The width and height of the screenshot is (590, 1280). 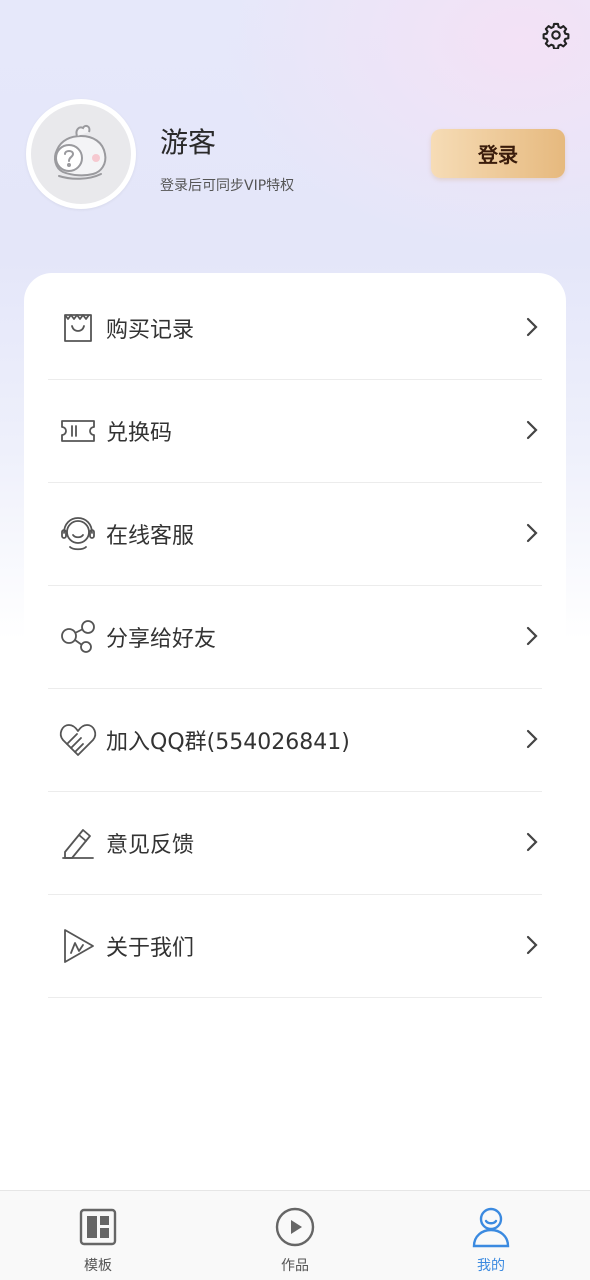 I want to click on tab-works: 作品, so click(x=295, y=1235).